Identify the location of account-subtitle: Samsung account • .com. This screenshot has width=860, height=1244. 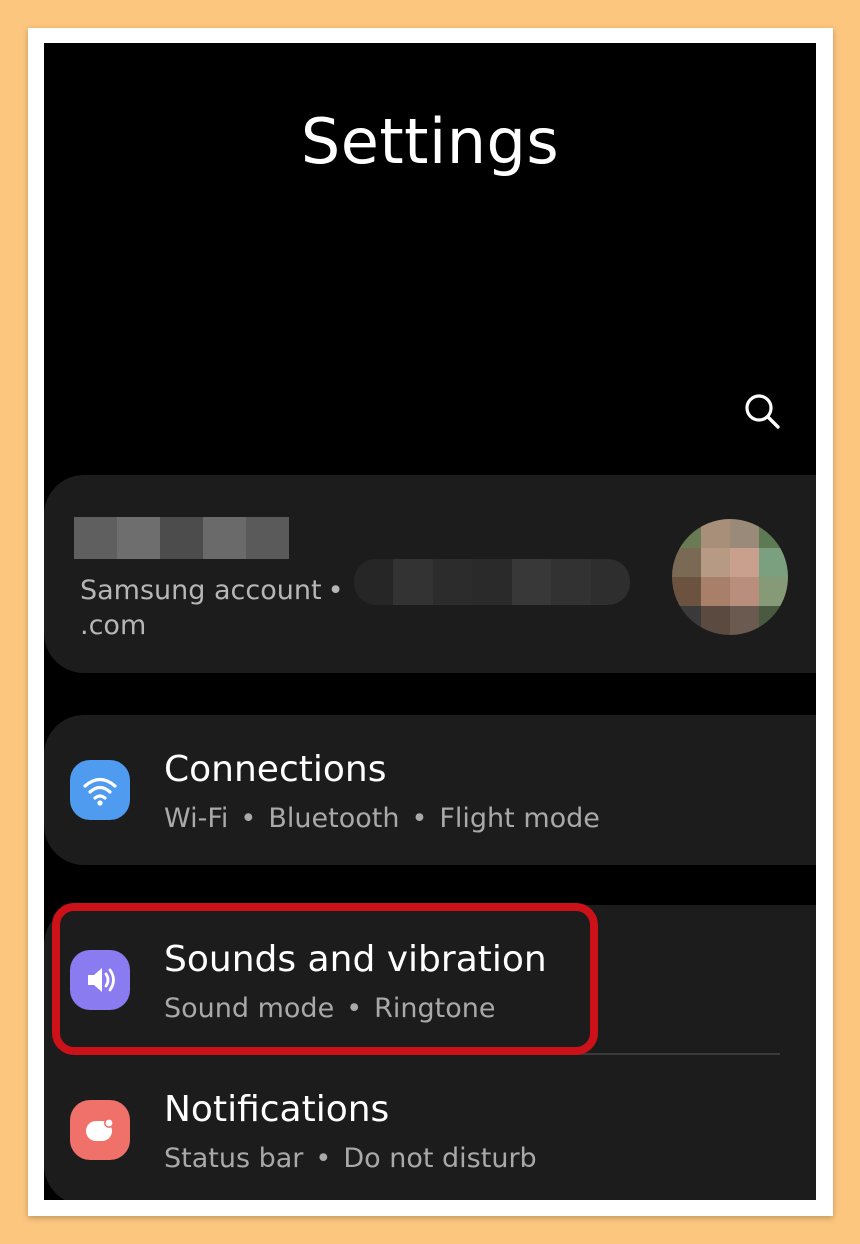
(215, 608).